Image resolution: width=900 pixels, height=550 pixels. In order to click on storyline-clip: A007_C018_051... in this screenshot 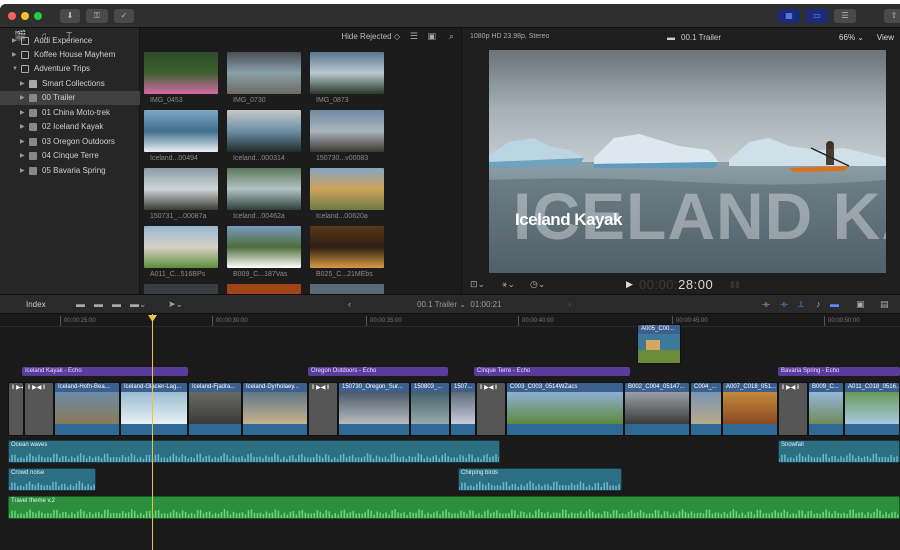, I will do `click(750, 409)`.